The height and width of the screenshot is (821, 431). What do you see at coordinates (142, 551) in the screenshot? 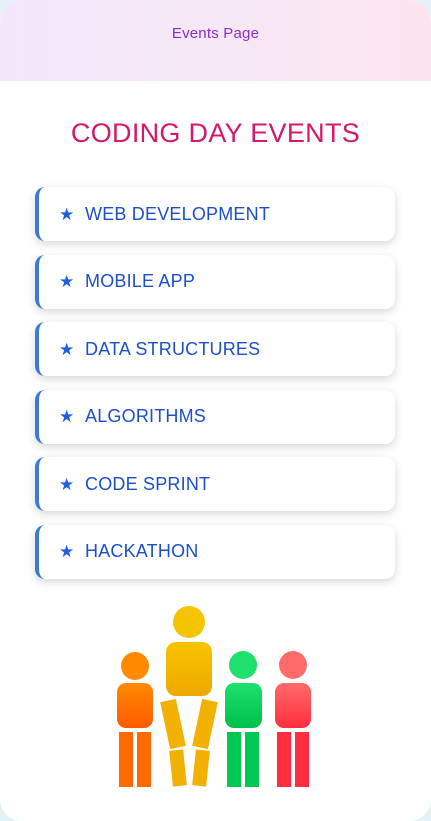
I see `event-label: HACKATHON` at bounding box center [142, 551].